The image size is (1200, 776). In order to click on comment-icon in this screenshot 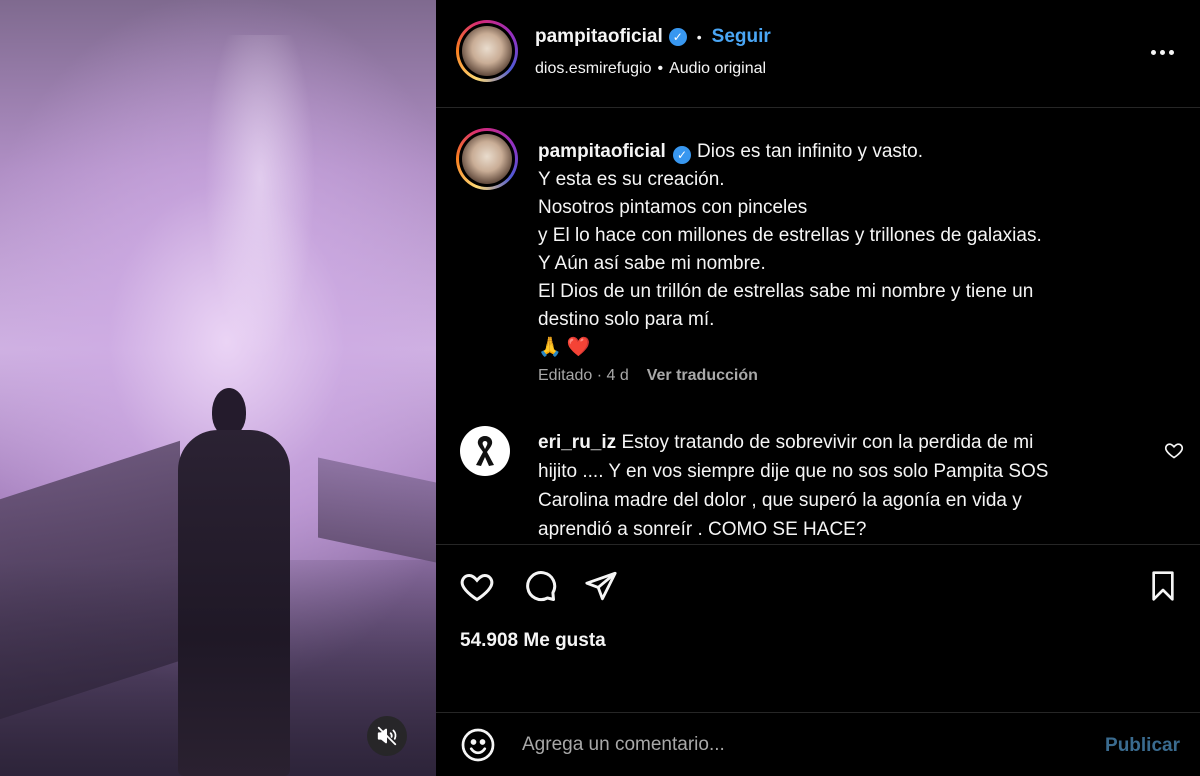, I will do `click(541, 586)`.